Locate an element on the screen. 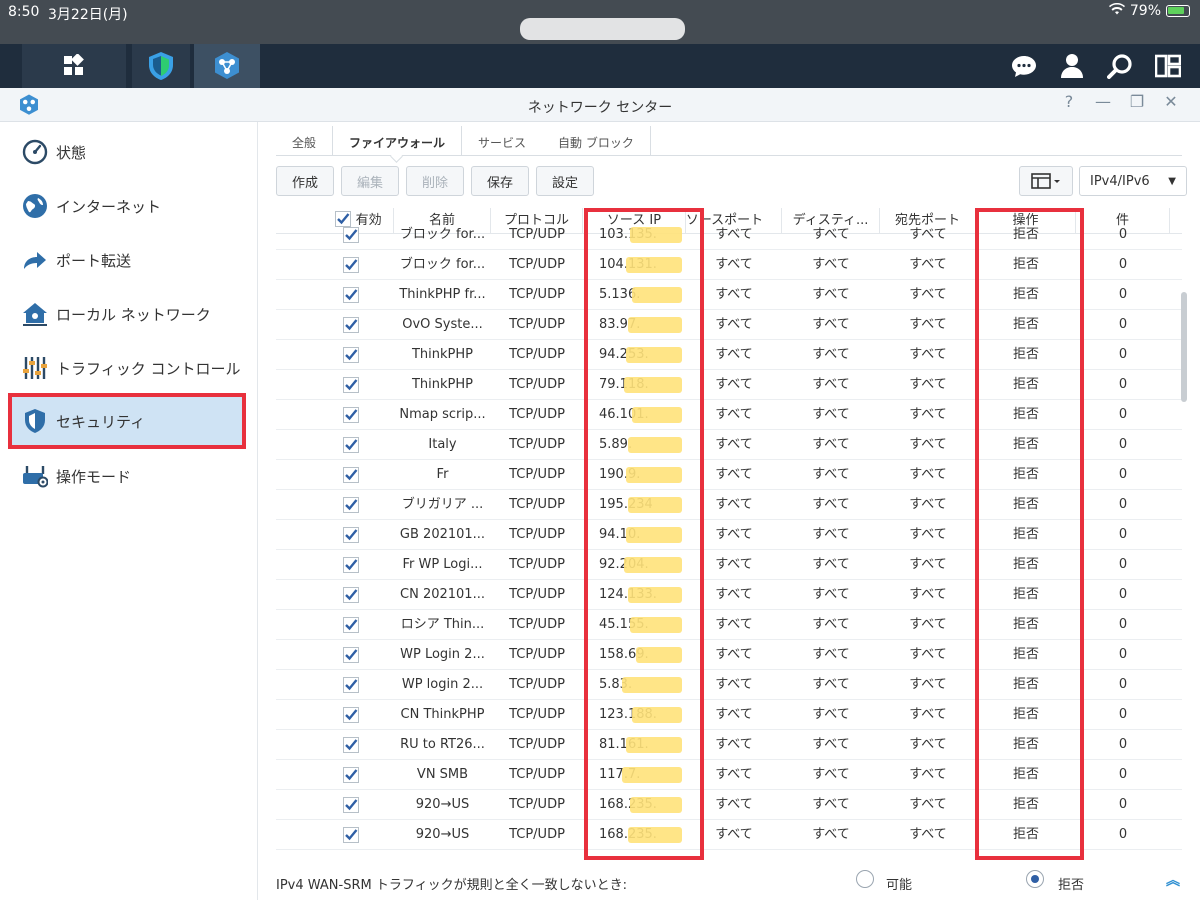 This screenshot has width=1200, height=900. sidebar-item-traffic-control: トラフィック コントロール is located at coordinates (128, 368).